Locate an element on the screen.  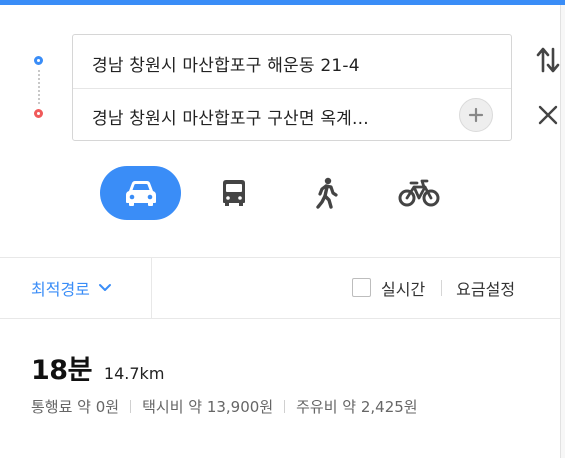
realtime-label: 실시간 is located at coordinates (403, 289).